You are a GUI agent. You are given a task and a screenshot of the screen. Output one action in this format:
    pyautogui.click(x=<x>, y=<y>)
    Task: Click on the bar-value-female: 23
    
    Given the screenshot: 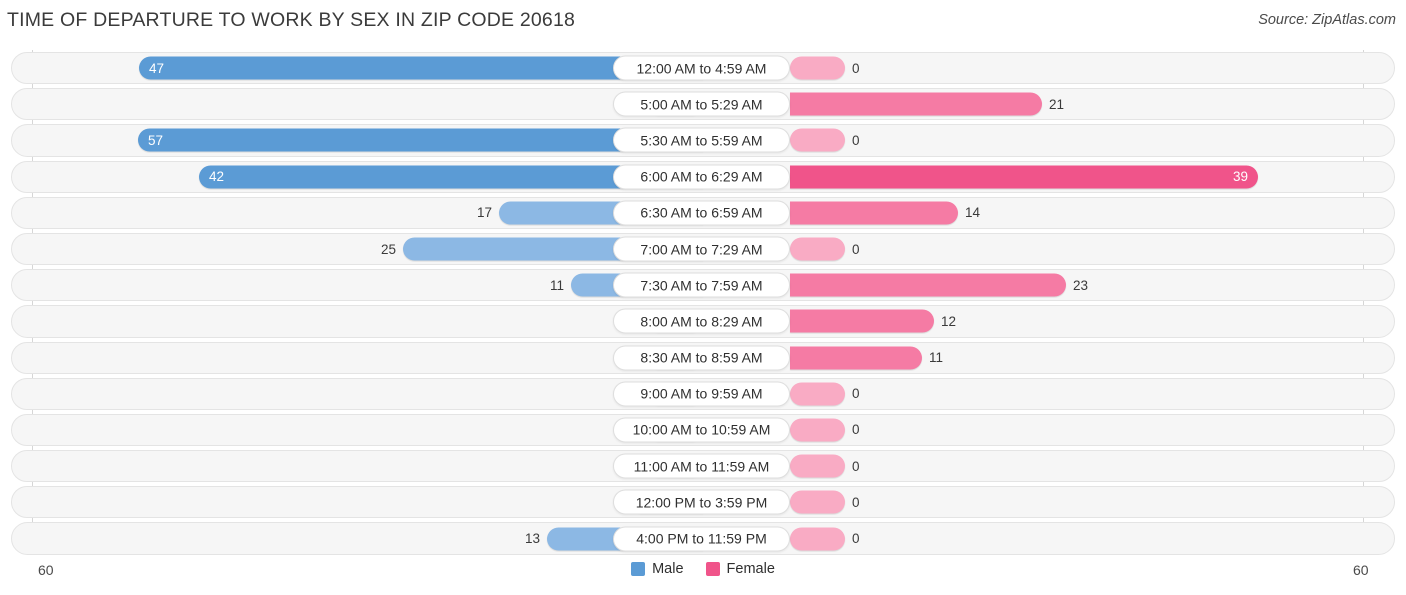 What is the action you would take?
    pyautogui.click(x=1081, y=285)
    